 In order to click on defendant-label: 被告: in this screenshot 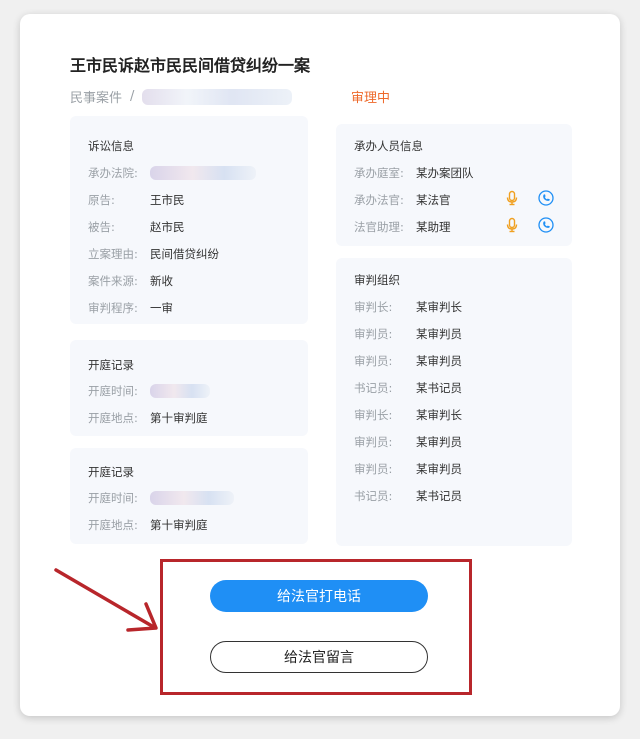, I will do `click(101, 227)`.